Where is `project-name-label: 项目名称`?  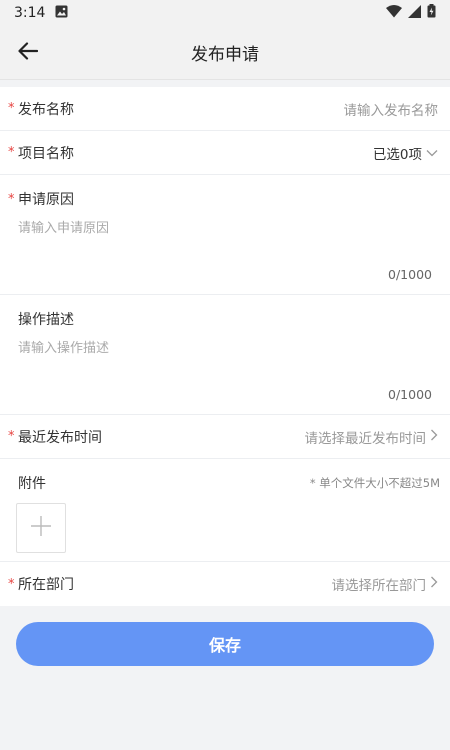 project-name-label: 项目名称 is located at coordinates (46, 153).